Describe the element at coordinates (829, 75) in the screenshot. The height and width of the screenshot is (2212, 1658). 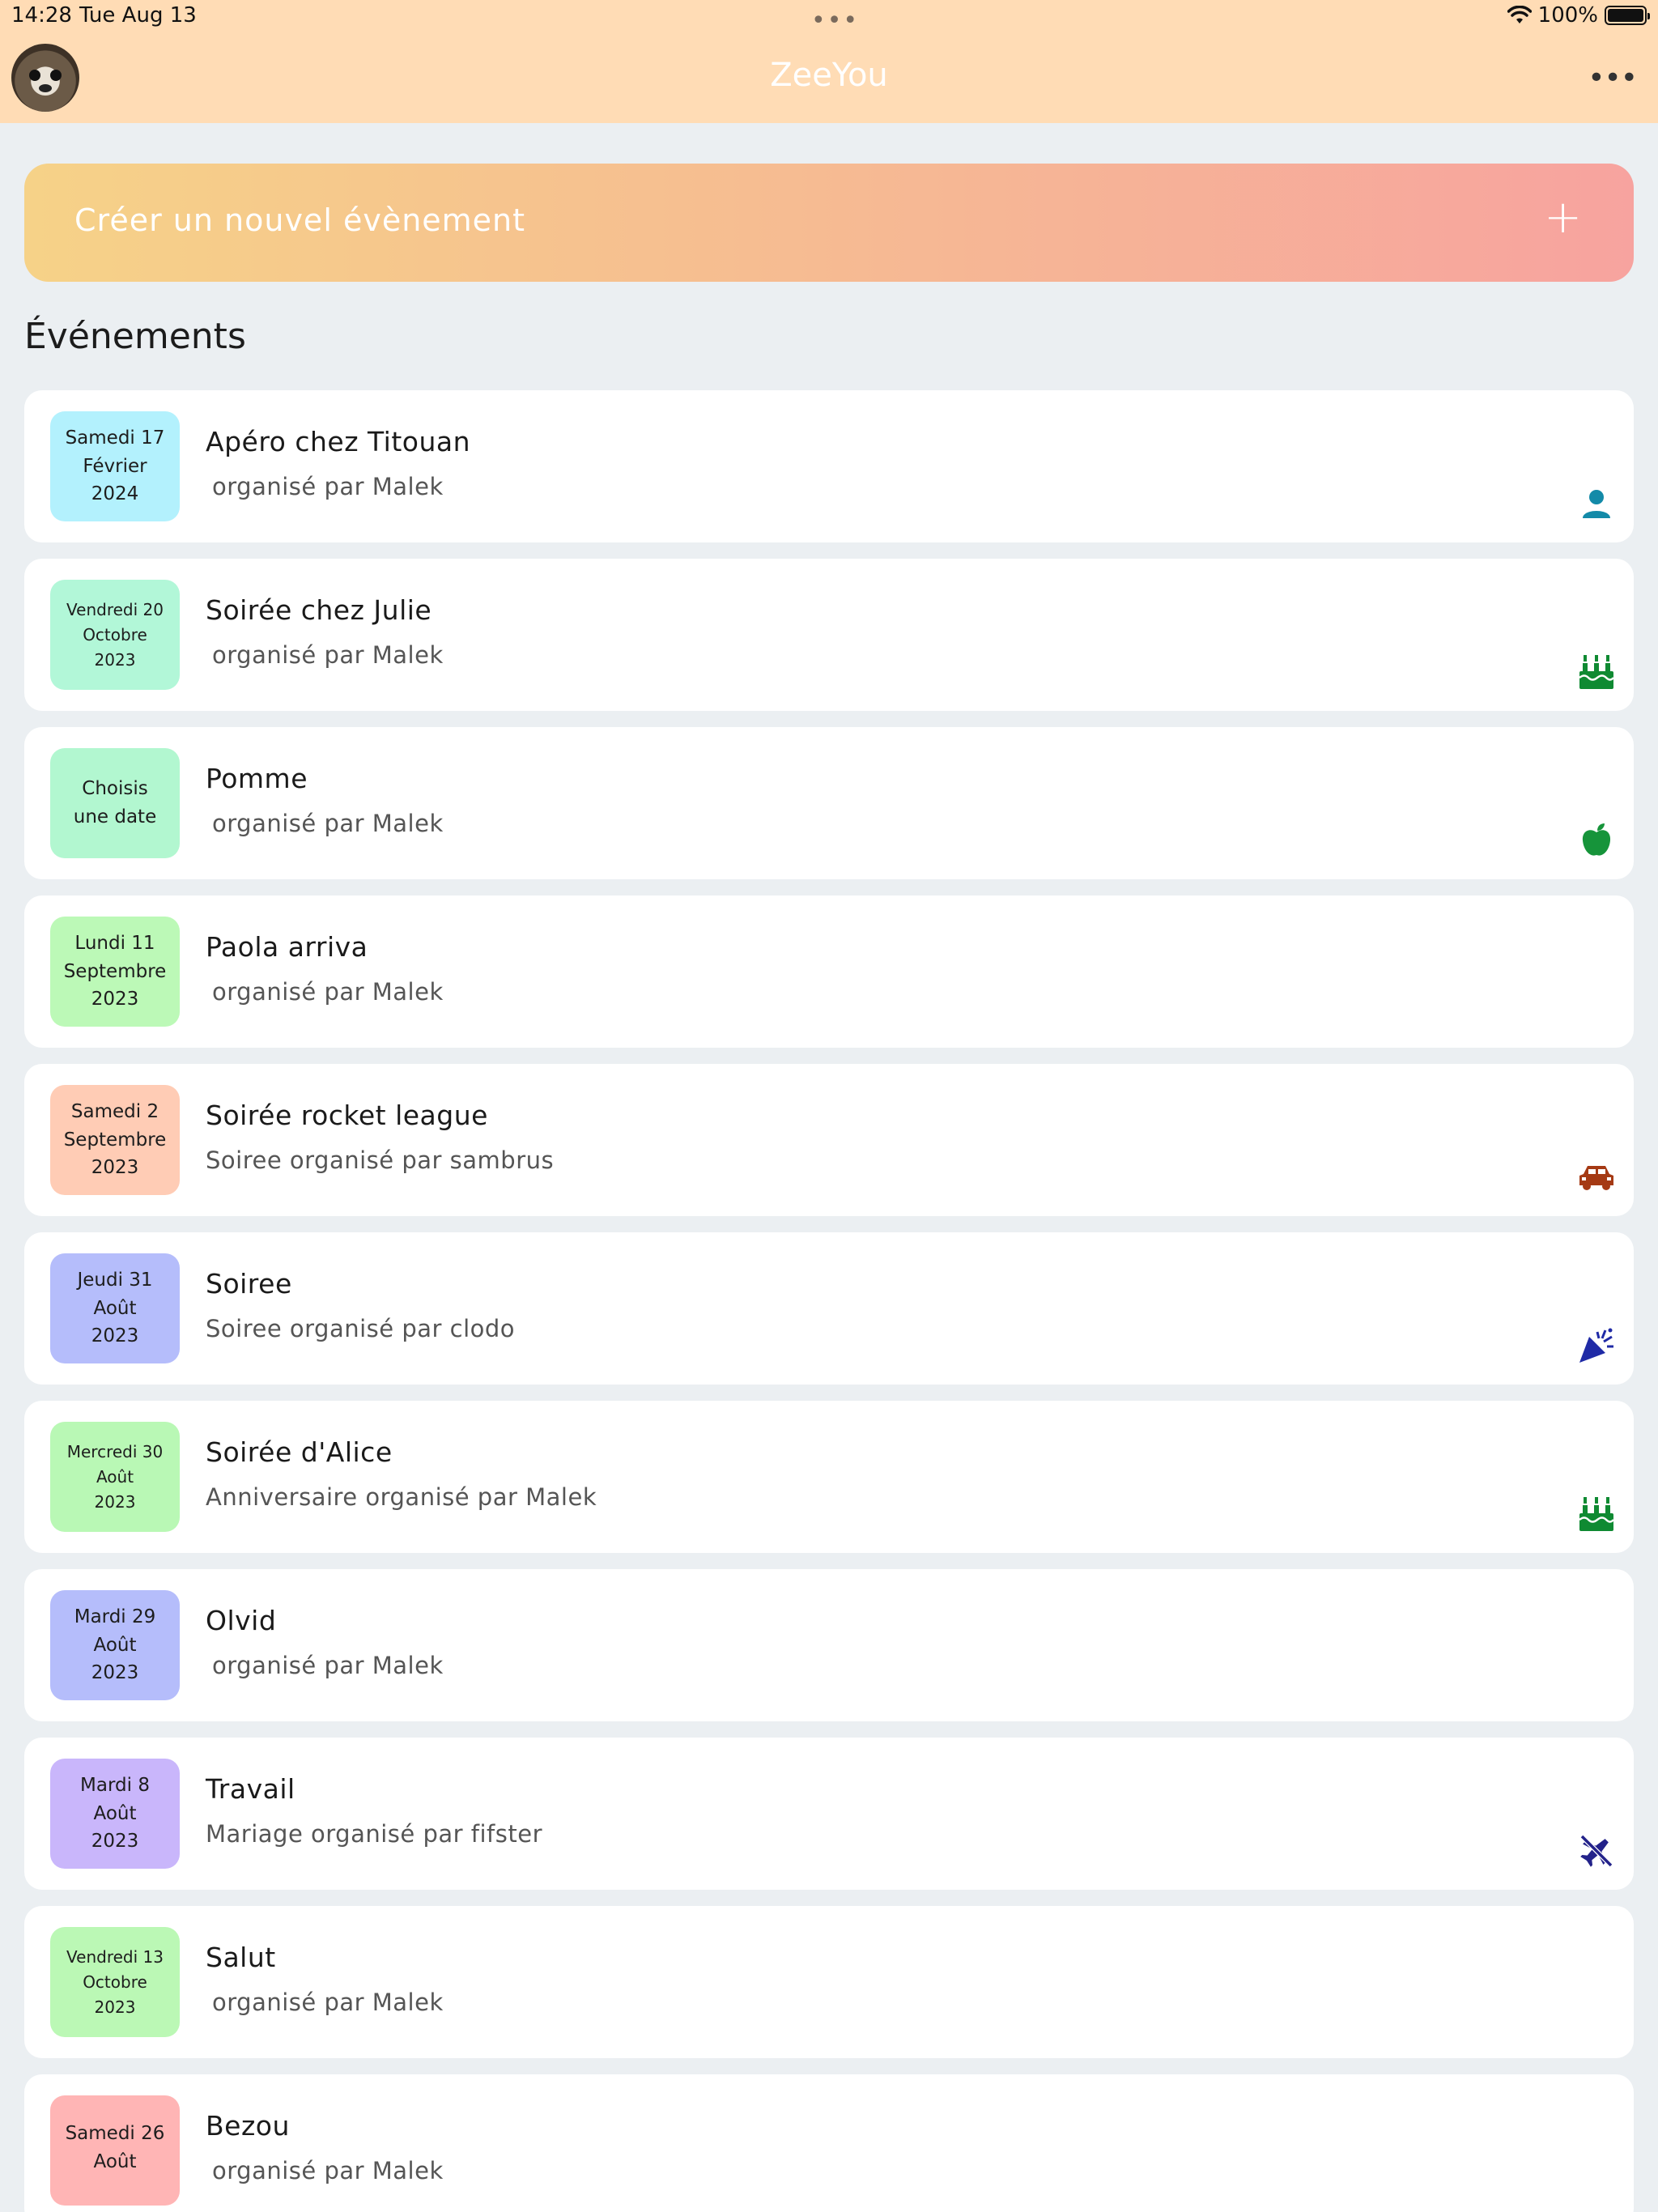
I see `app-title: ZeeYou` at that location.